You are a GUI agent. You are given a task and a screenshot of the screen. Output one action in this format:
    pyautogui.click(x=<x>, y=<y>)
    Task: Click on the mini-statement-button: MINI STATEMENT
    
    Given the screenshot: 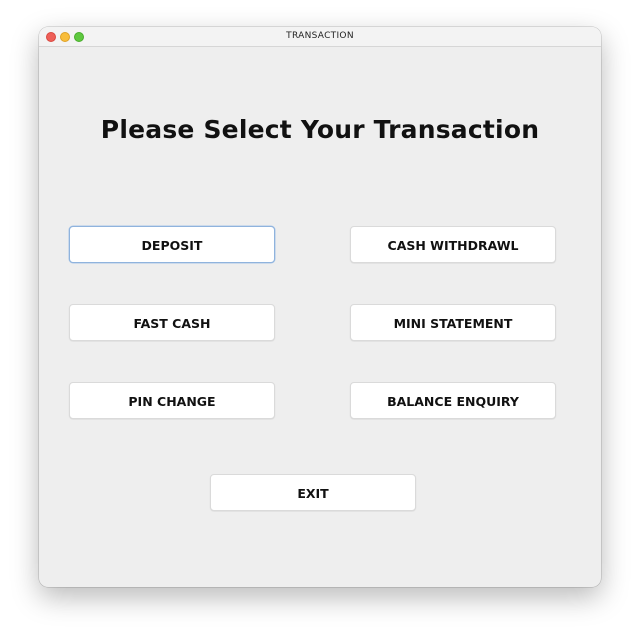 What is the action you would take?
    pyautogui.click(x=453, y=322)
    